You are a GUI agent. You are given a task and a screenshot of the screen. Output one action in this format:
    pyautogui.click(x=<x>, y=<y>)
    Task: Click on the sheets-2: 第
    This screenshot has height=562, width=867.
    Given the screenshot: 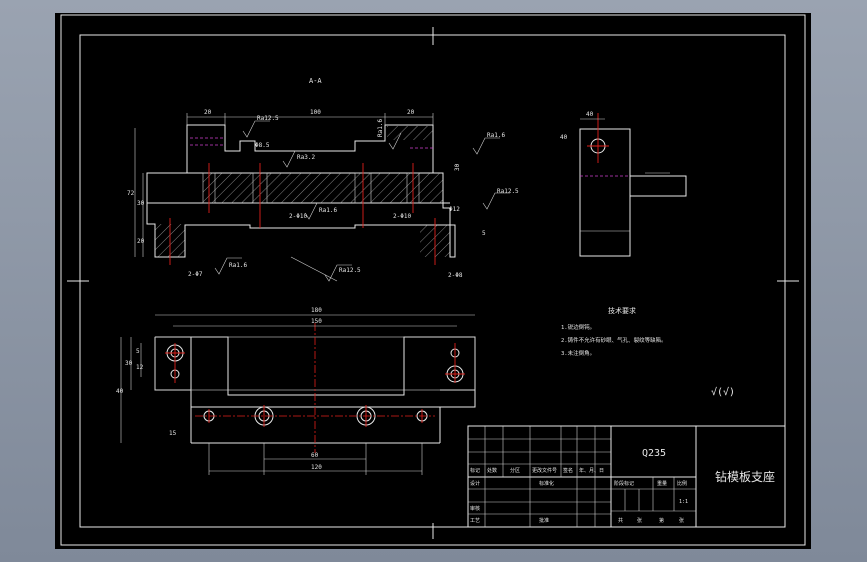 What is the action you would take?
    pyautogui.click(x=661, y=520)
    